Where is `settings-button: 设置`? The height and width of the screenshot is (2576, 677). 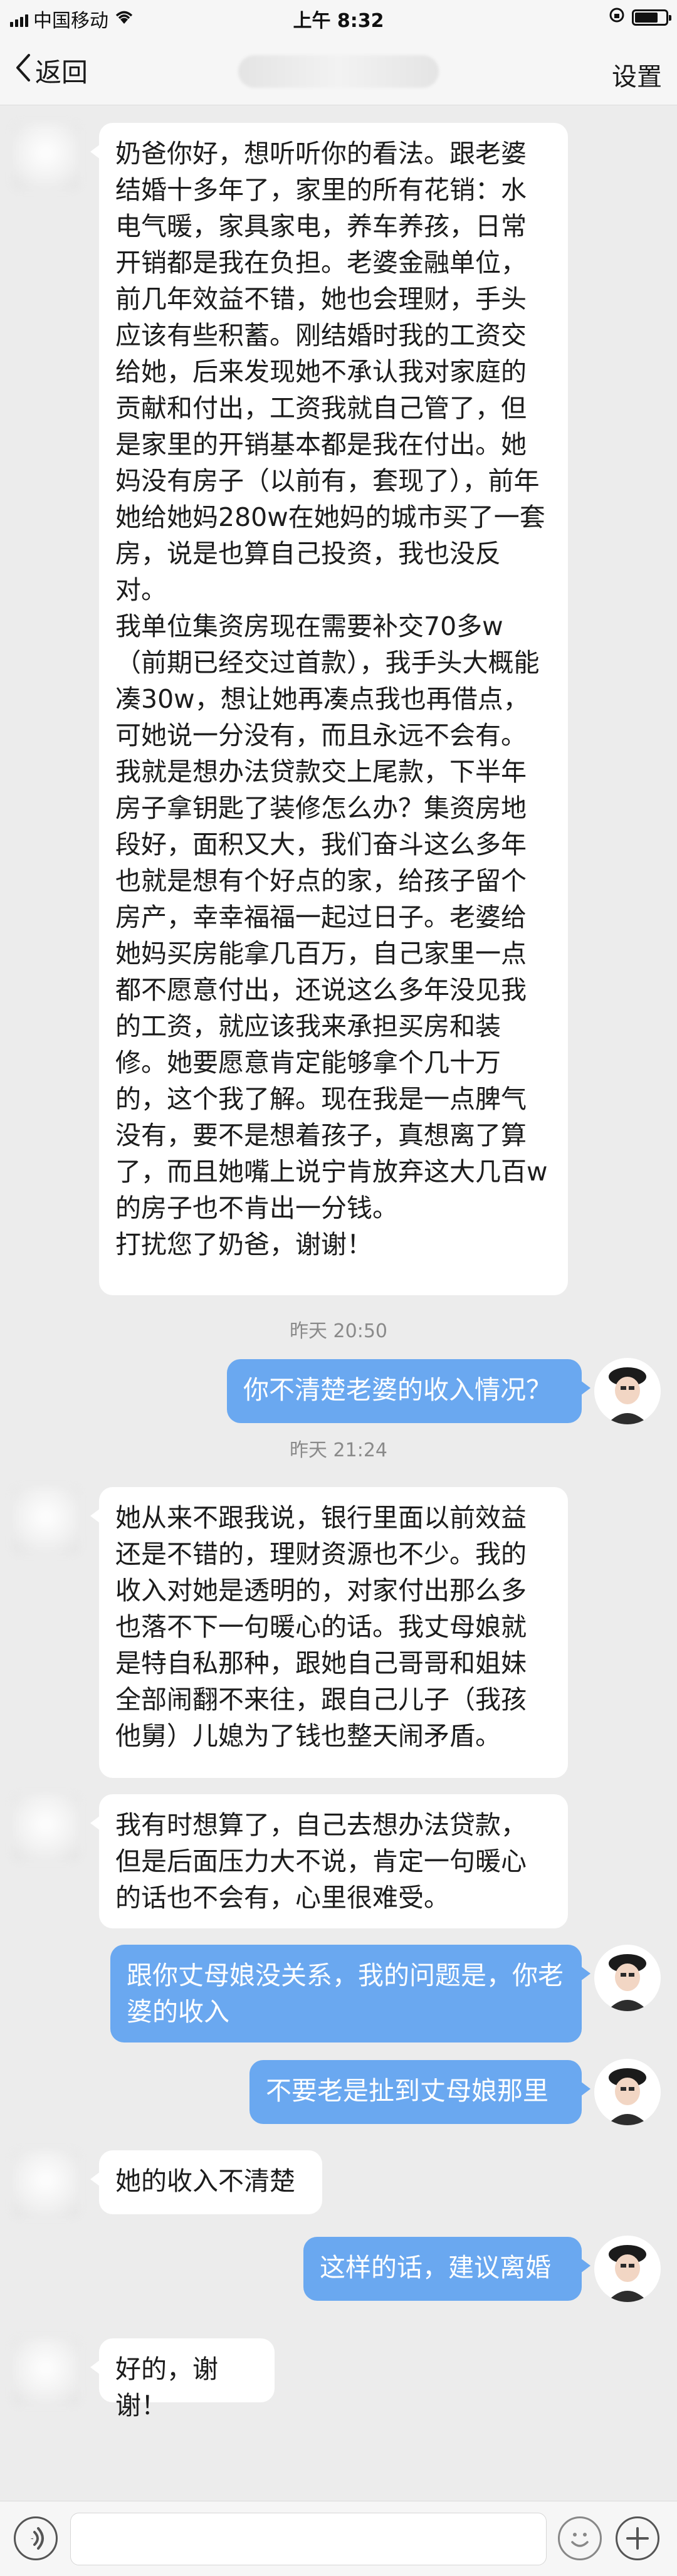 settings-button: 设置 is located at coordinates (637, 74).